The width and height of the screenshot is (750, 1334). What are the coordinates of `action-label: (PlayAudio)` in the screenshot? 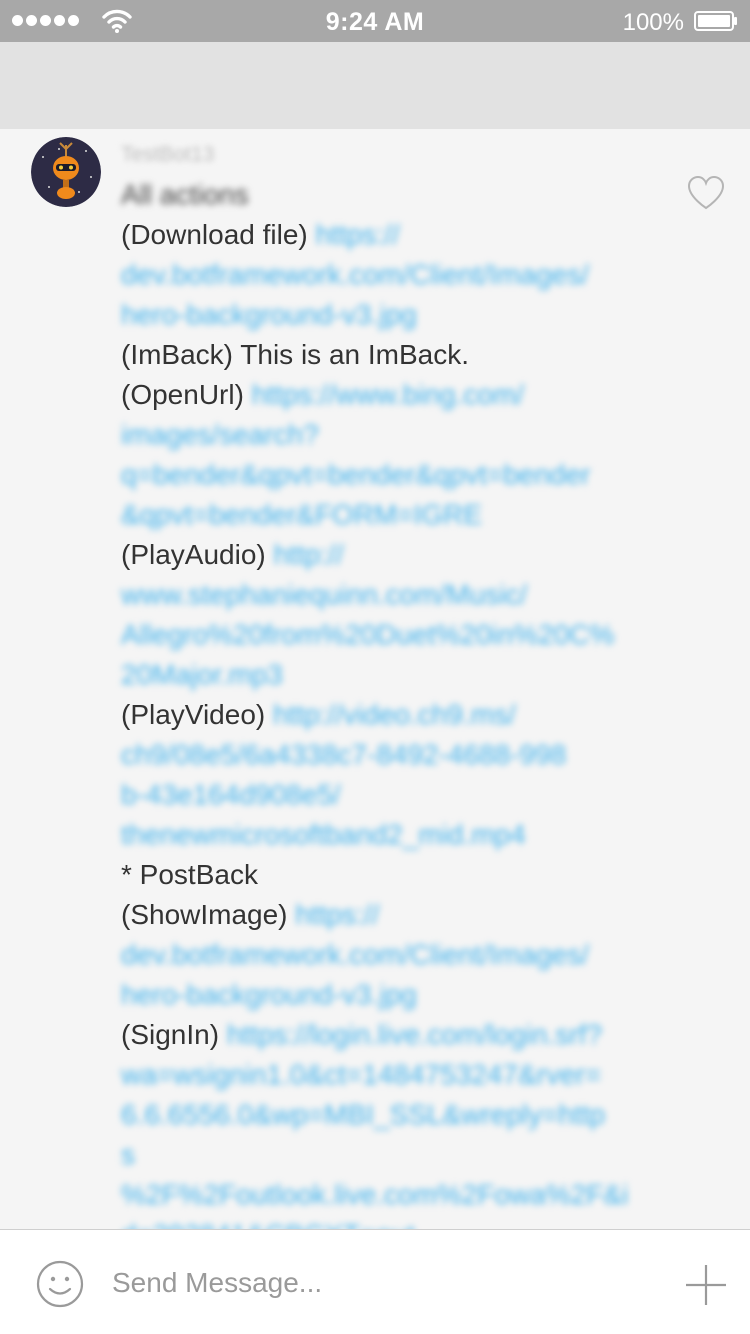 It's located at (197, 554).